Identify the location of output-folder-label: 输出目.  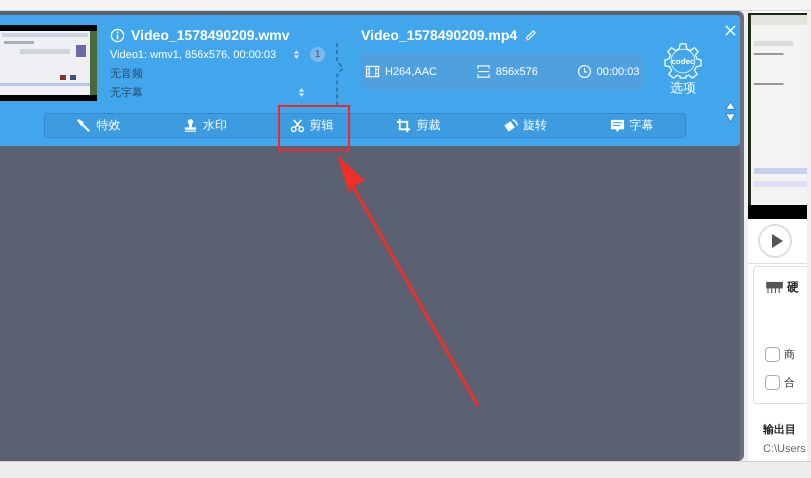
(780, 429).